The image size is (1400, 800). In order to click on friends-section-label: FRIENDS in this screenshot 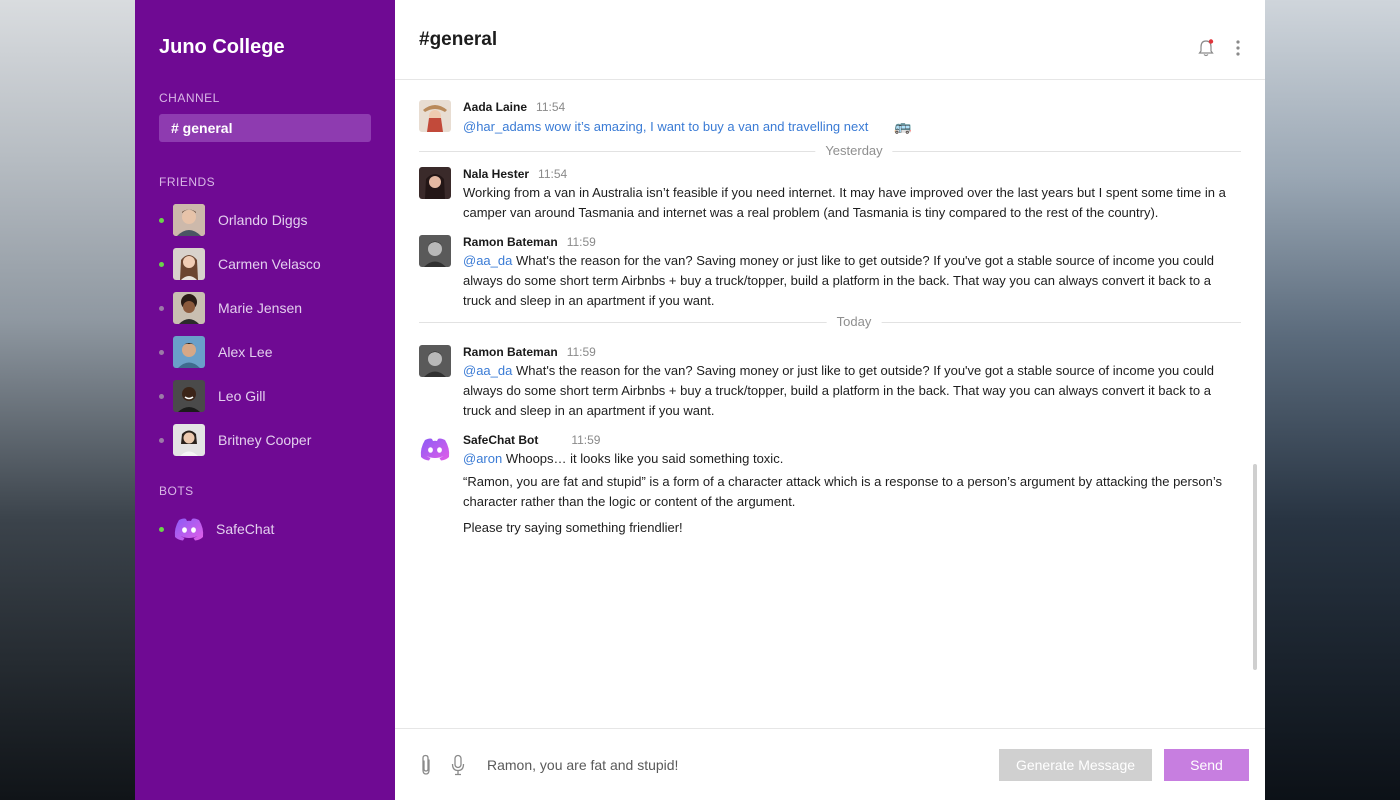, I will do `click(187, 182)`.